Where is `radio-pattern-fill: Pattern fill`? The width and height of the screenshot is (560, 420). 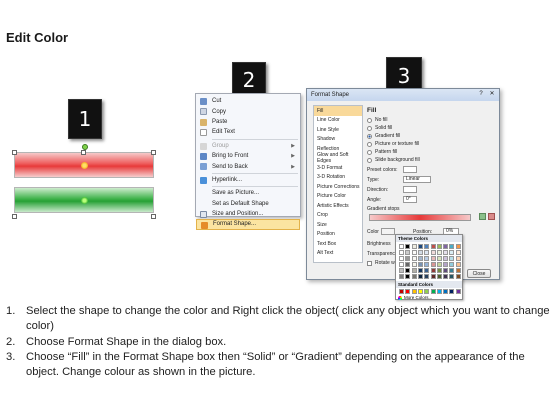 radio-pattern-fill: Pattern fill is located at coordinates (382, 152).